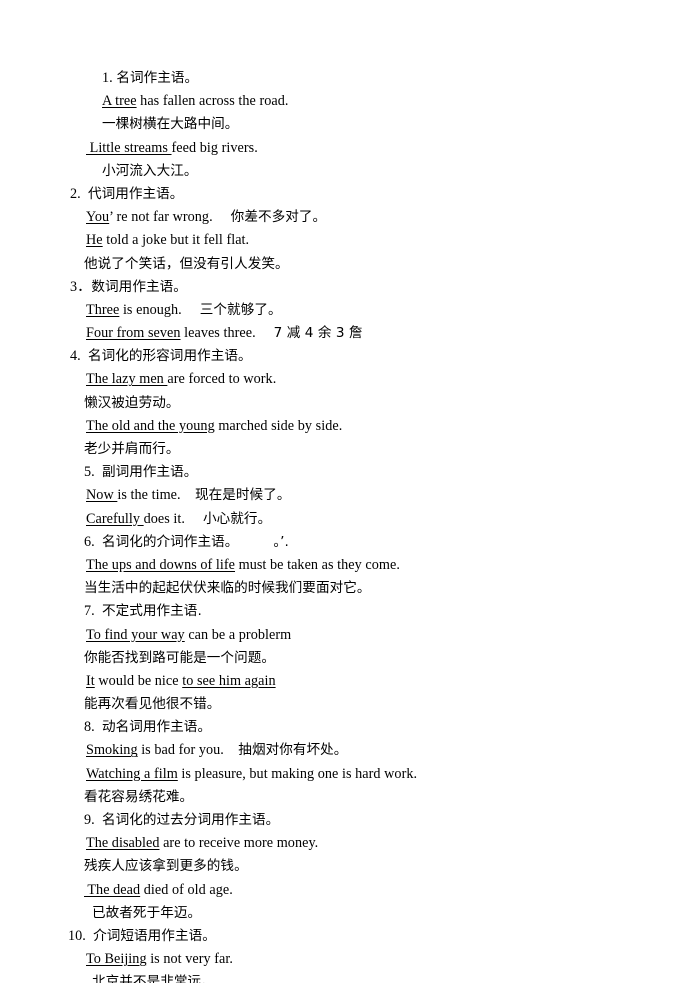 This screenshot has height=983, width=696. I want to click on text-run: is enough., so click(159, 309).